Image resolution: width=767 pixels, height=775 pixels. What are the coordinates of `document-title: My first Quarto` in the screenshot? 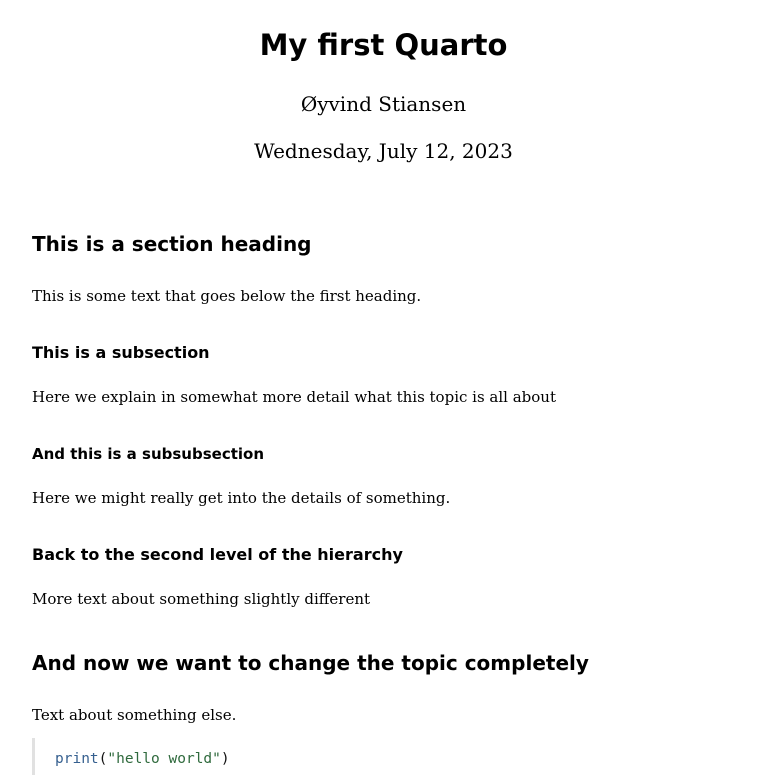 It's located at (383, 45).